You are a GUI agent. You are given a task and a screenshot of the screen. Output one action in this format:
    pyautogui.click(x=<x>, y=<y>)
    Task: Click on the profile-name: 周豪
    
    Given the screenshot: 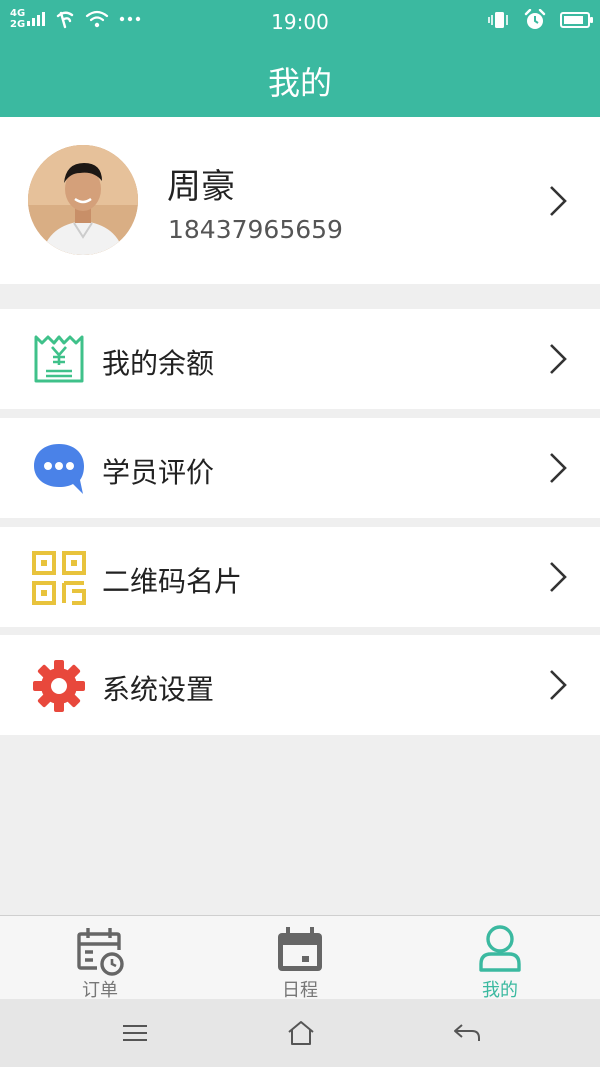 What is the action you would take?
    pyautogui.click(x=201, y=187)
    